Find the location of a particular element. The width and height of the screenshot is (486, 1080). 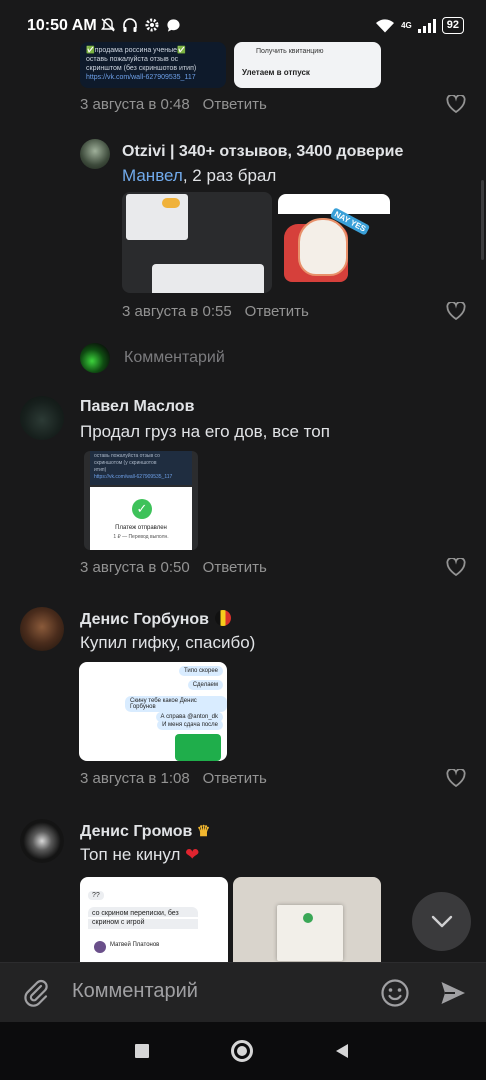

thumb-sub: 1 ₽ — Перевод выполн. is located at coordinates (141, 537).